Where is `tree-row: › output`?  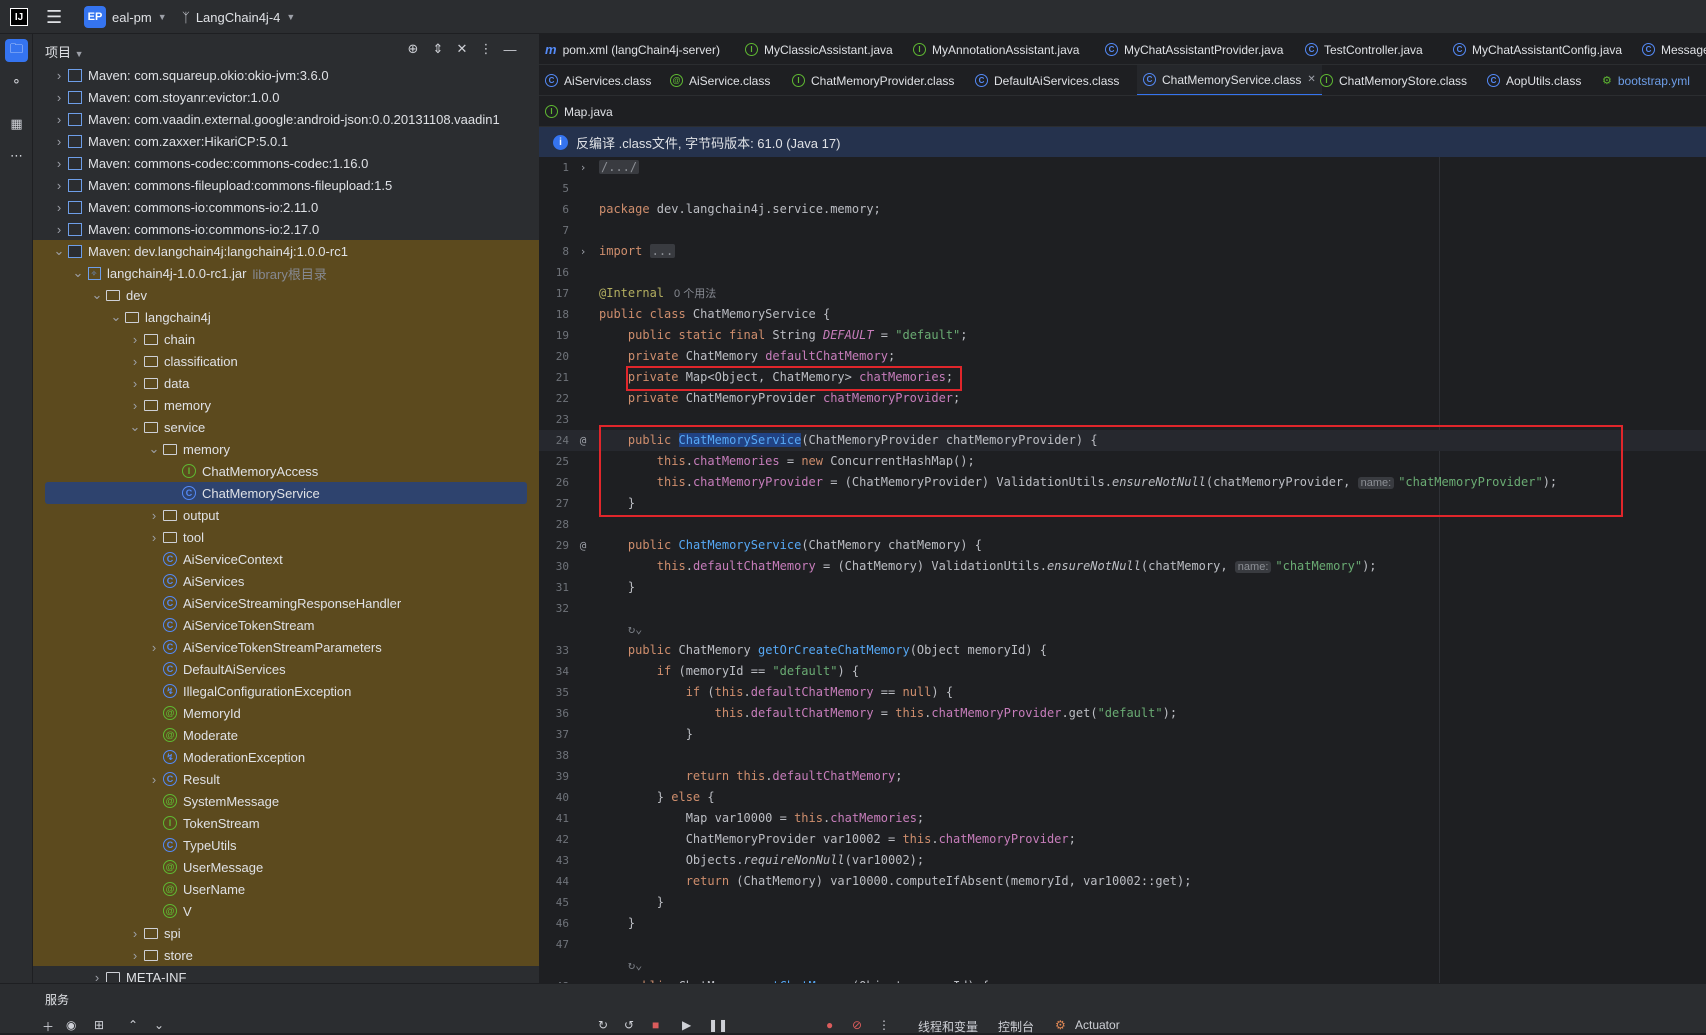
tree-row: › output is located at coordinates (286, 515).